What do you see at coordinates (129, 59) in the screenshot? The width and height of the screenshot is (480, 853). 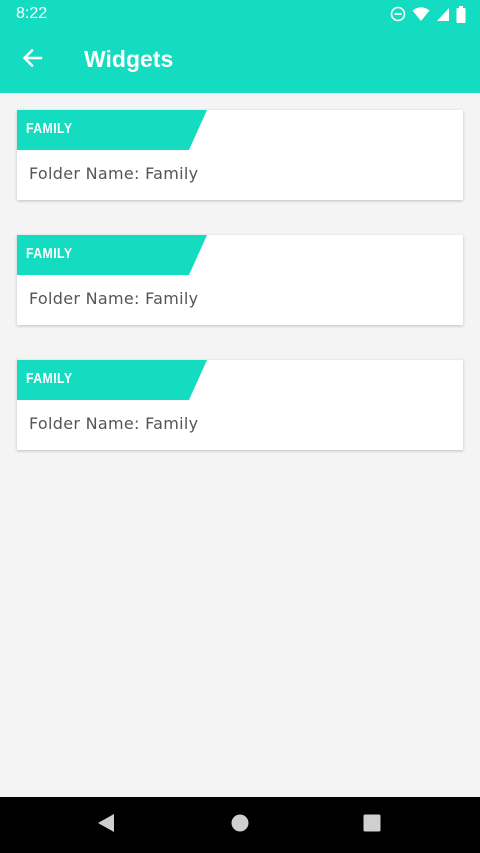 I see `page-title: Widgets` at bounding box center [129, 59].